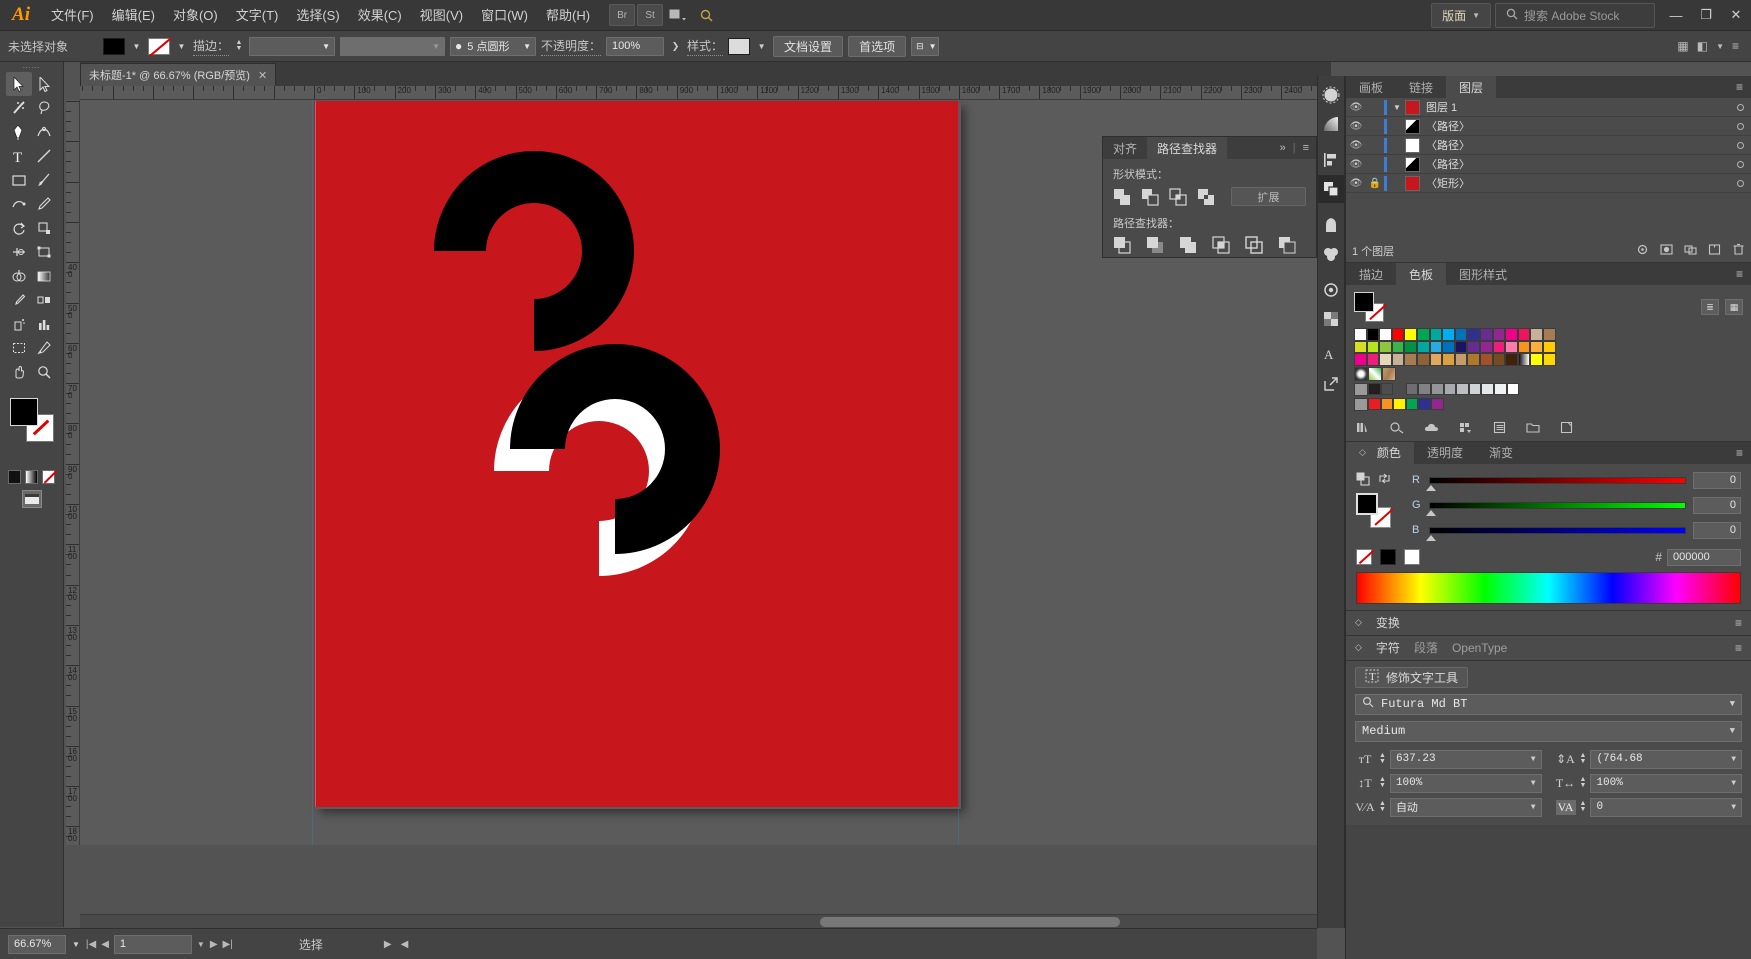 The height and width of the screenshot is (959, 1751). What do you see at coordinates (1384, 480) in the screenshot?
I see `swap-fill-stroke-icon` at bounding box center [1384, 480].